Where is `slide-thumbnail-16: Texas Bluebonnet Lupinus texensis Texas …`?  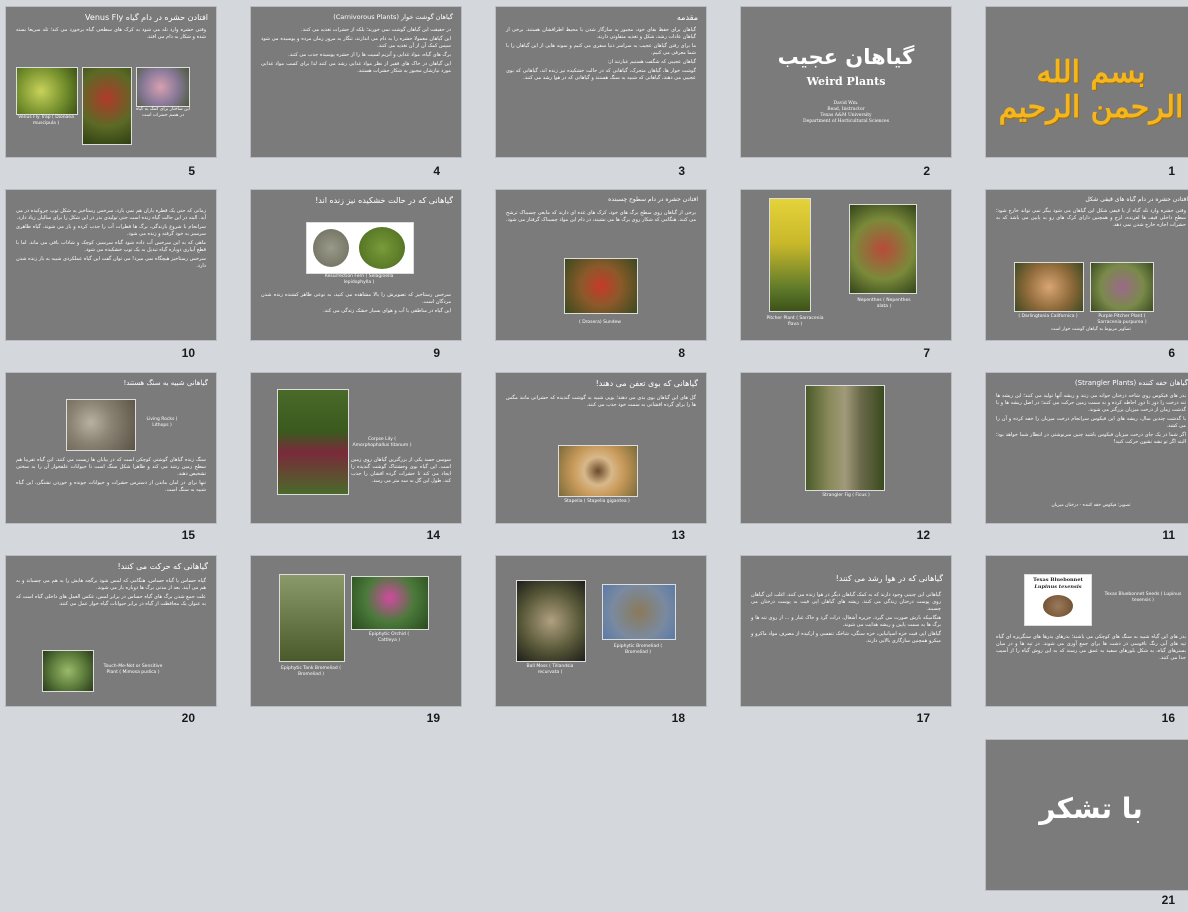
slide-thumbnail-16: Texas Bluebonnet Lupinus texensis Texas … is located at coordinates (1087, 631).